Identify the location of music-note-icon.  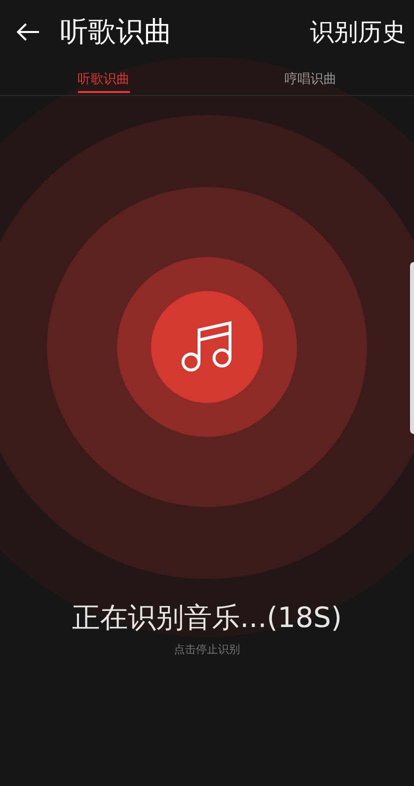
(207, 347).